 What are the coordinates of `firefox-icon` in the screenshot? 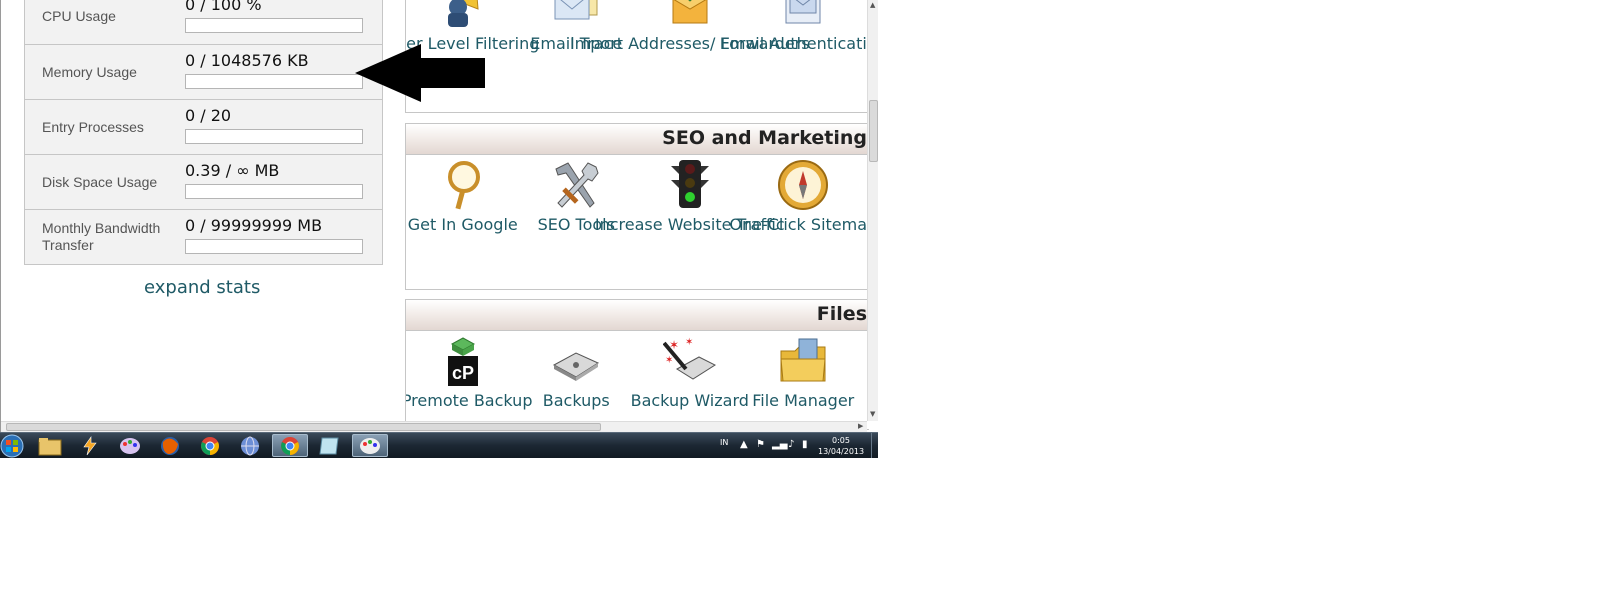 It's located at (170, 445).